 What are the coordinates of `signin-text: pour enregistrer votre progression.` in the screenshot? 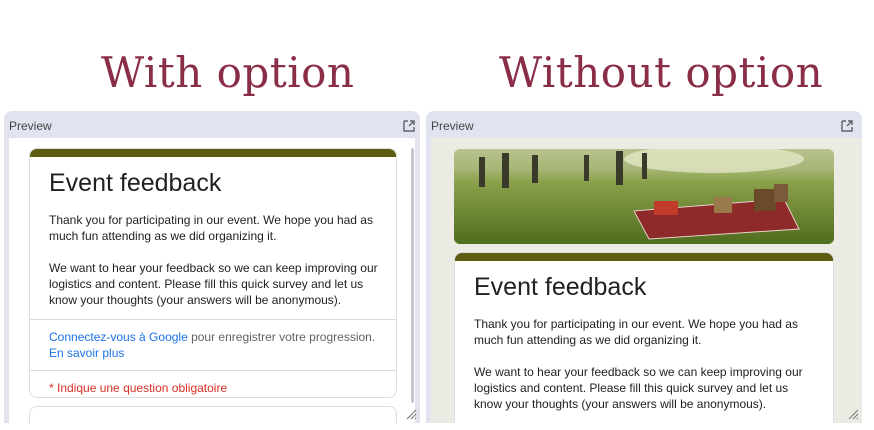 It's located at (281, 337).